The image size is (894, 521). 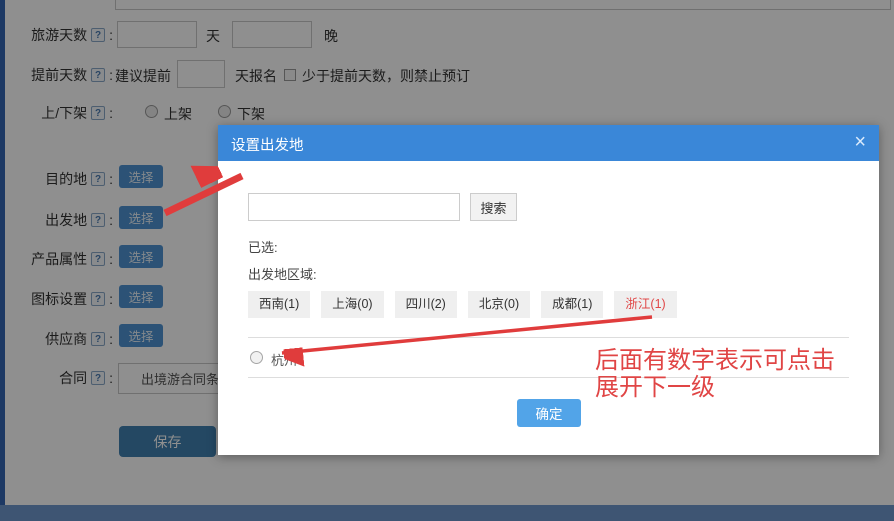 I want to click on search-button: 搜索, so click(x=493, y=207).